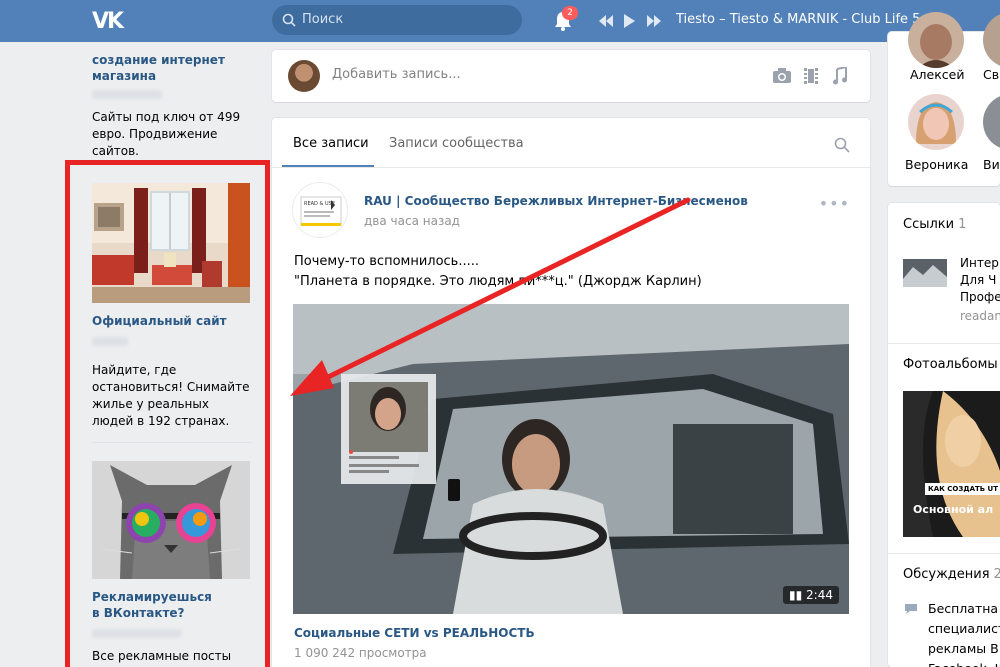 The height and width of the screenshot is (667, 1000). I want to click on group-avatar: READ & USE, so click(320, 210).